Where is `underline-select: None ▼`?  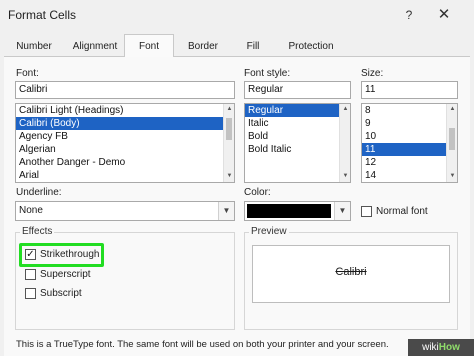 underline-select: None ▼ is located at coordinates (125, 211).